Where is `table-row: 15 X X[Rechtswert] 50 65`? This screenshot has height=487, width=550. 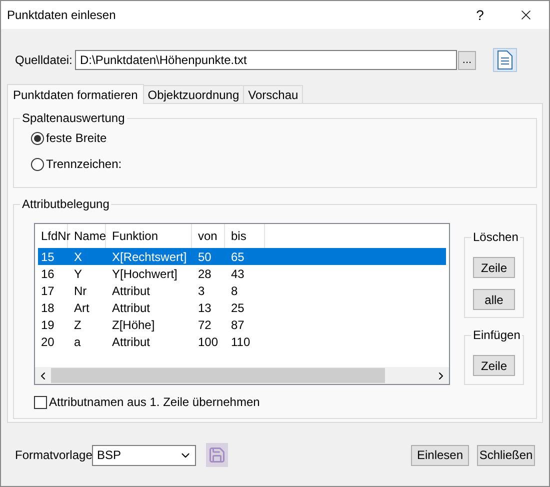 table-row: 15 X X[Rechtswert] 50 65 is located at coordinates (242, 256).